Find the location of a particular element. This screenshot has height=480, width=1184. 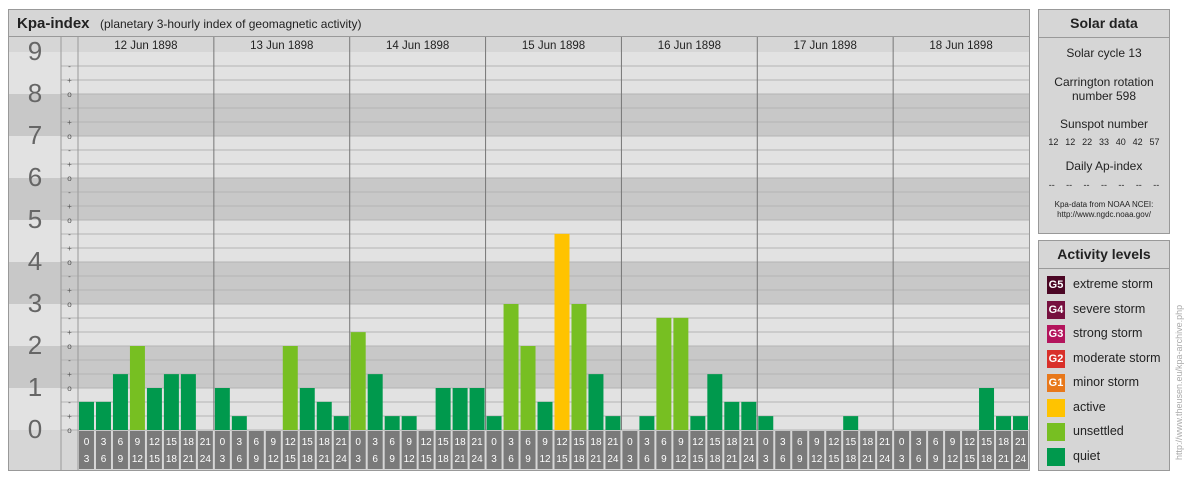

y-tick-label: 5 is located at coordinates (35, 219).